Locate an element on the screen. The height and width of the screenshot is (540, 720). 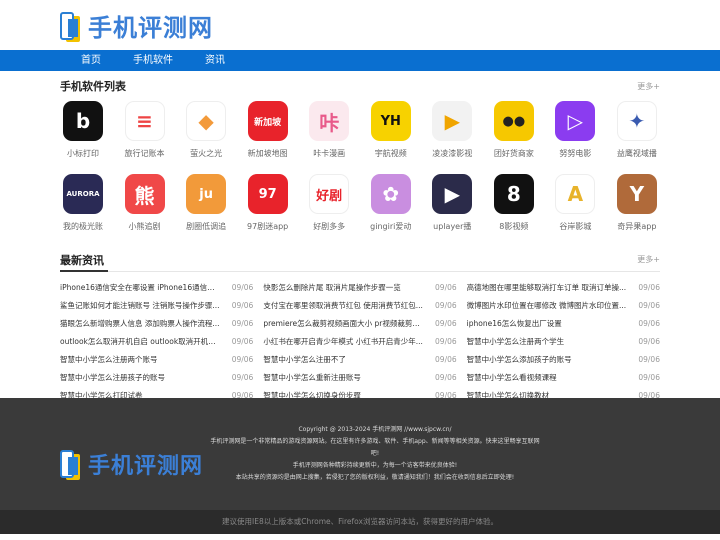
app-icon: ✿ is located at coordinates (390, 194).